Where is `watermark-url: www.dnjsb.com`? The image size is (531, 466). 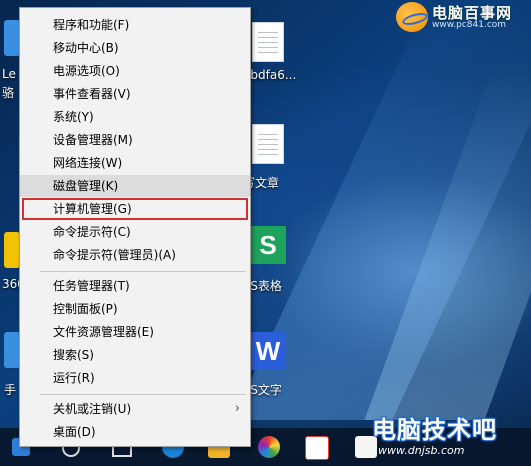 watermark-url: www.dnjsb.com is located at coordinates (421, 450).